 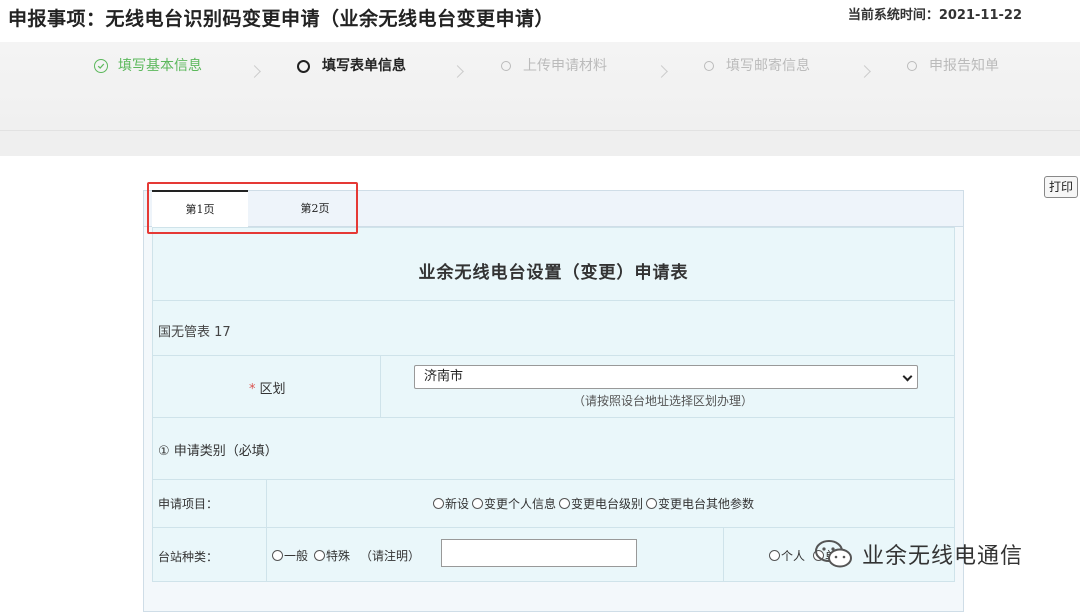 I want to click on special-note: （请注明）, so click(x=390, y=556).